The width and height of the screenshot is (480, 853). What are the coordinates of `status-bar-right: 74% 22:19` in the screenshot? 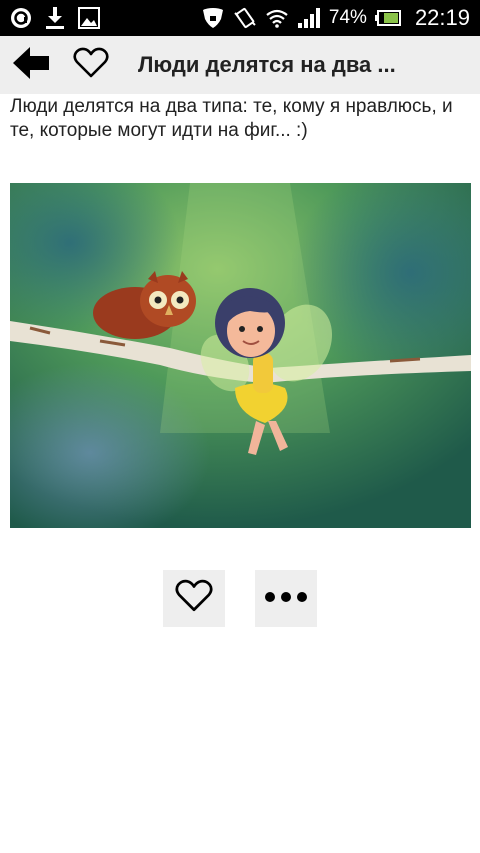 It's located at (335, 18).